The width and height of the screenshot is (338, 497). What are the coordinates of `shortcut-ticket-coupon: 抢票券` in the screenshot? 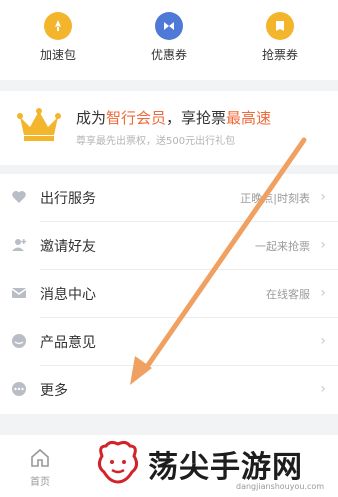 It's located at (280, 37).